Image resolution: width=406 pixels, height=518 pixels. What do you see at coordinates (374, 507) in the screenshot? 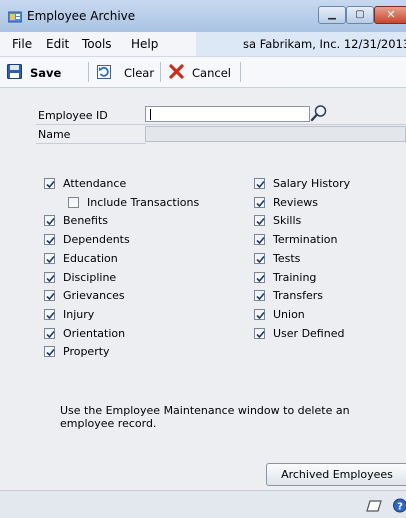
I see `note-icon` at bounding box center [374, 507].